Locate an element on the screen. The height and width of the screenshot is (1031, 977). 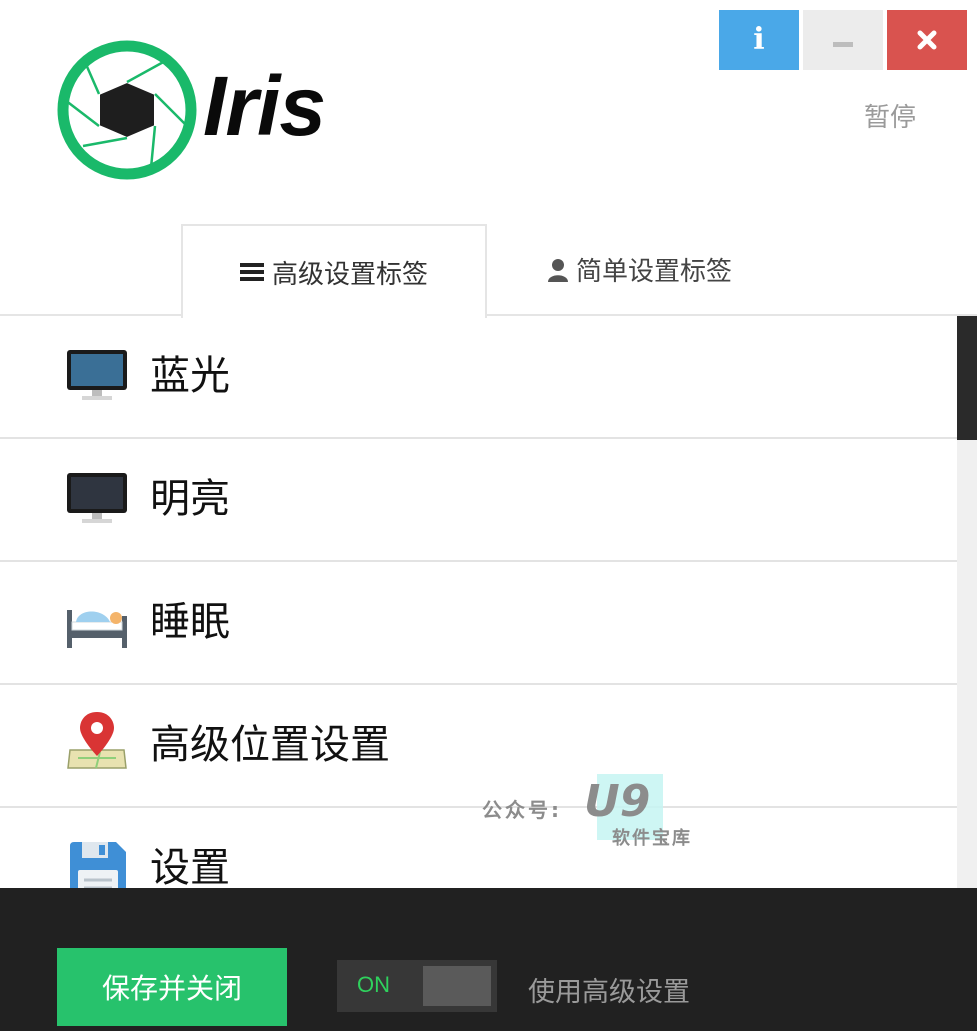
close-button is located at coordinates (927, 40).